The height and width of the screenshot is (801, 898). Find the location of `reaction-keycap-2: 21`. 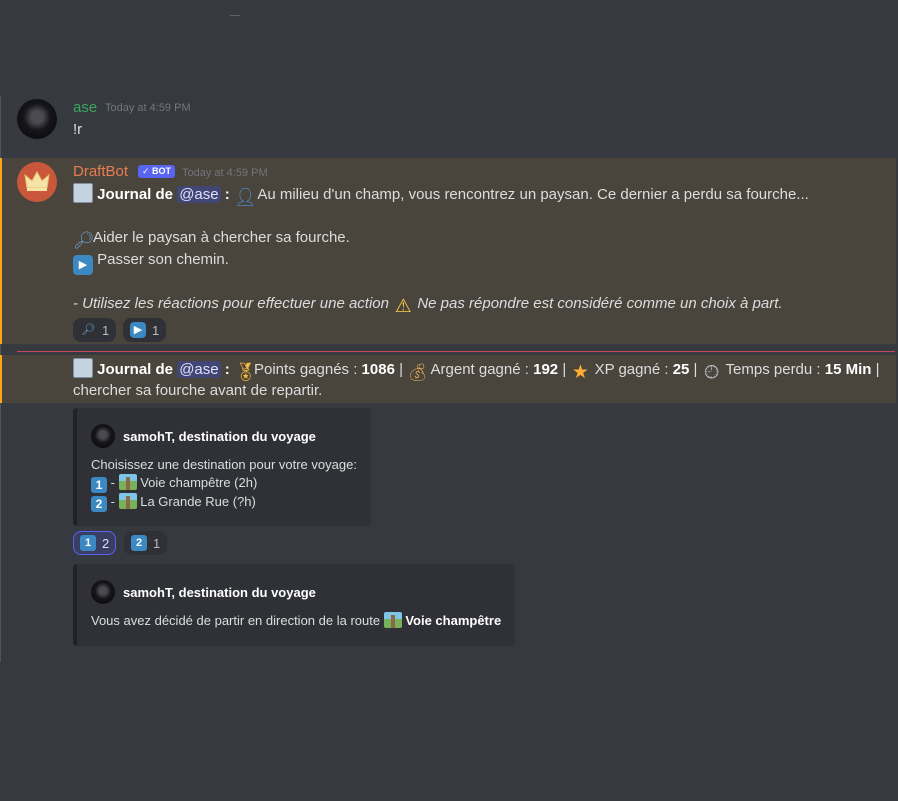

reaction-keycap-2: 21 is located at coordinates (146, 543).